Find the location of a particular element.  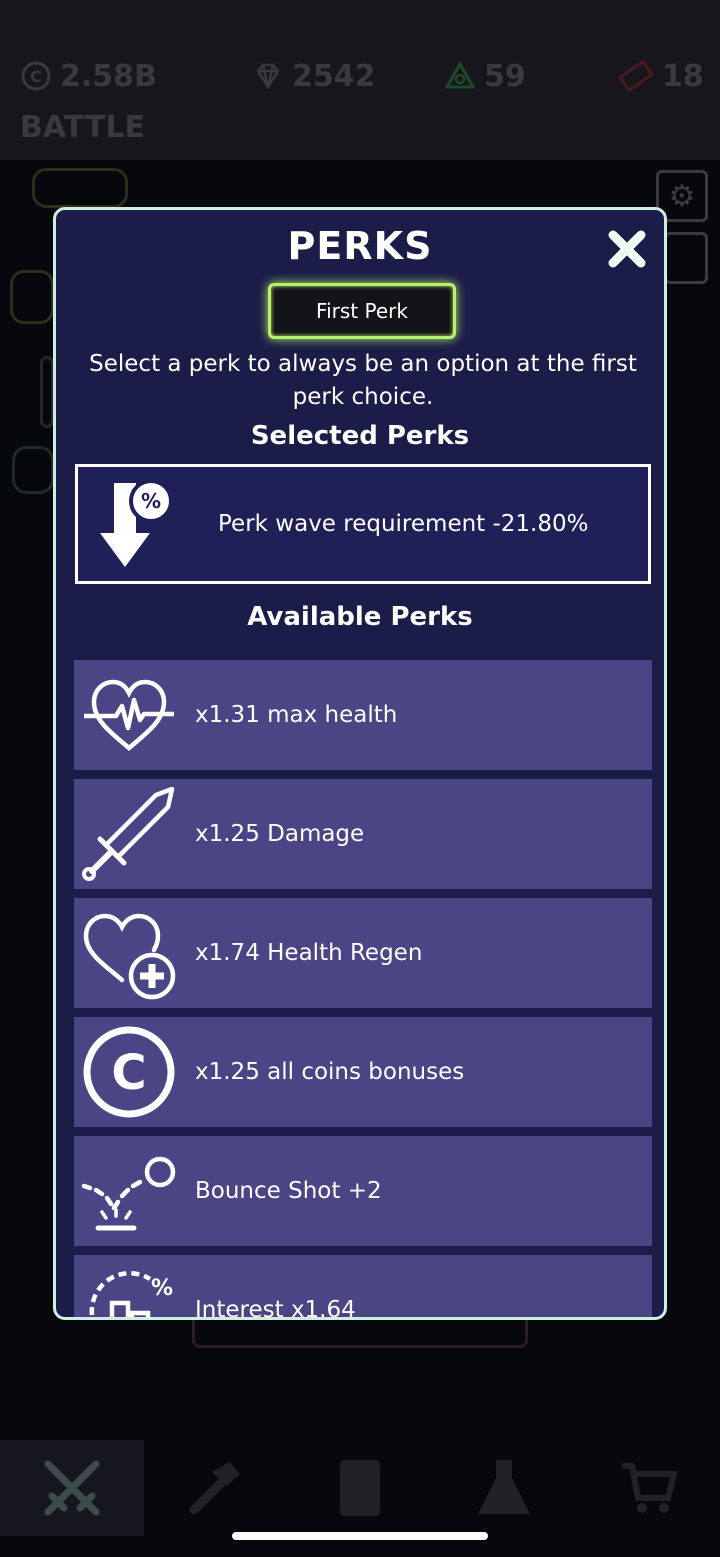

gems-value: 2542 is located at coordinates (334, 76).